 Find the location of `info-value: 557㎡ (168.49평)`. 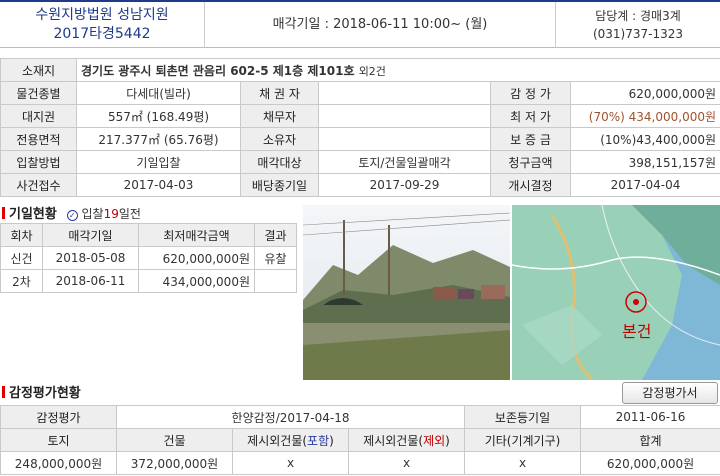

info-value: 557㎡ (168.49평) is located at coordinates (158, 116).